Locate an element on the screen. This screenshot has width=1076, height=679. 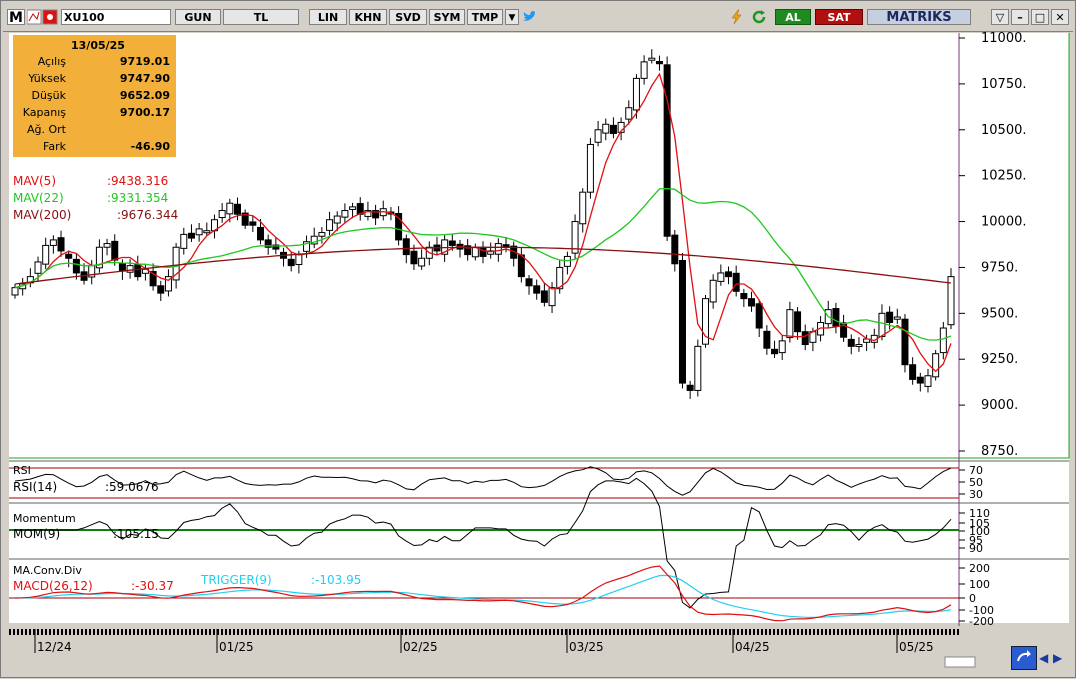
y-tick-label: 9250. is located at coordinates (999, 359).